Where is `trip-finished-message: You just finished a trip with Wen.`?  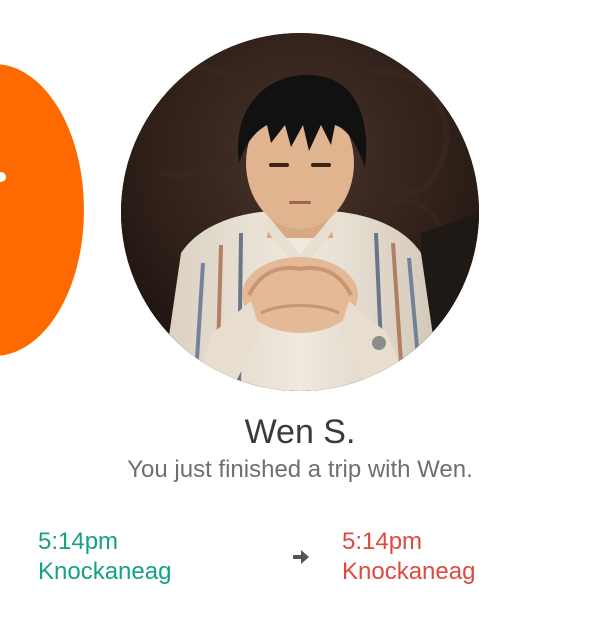 trip-finished-message: You just finished a trip with Wen. is located at coordinates (300, 469).